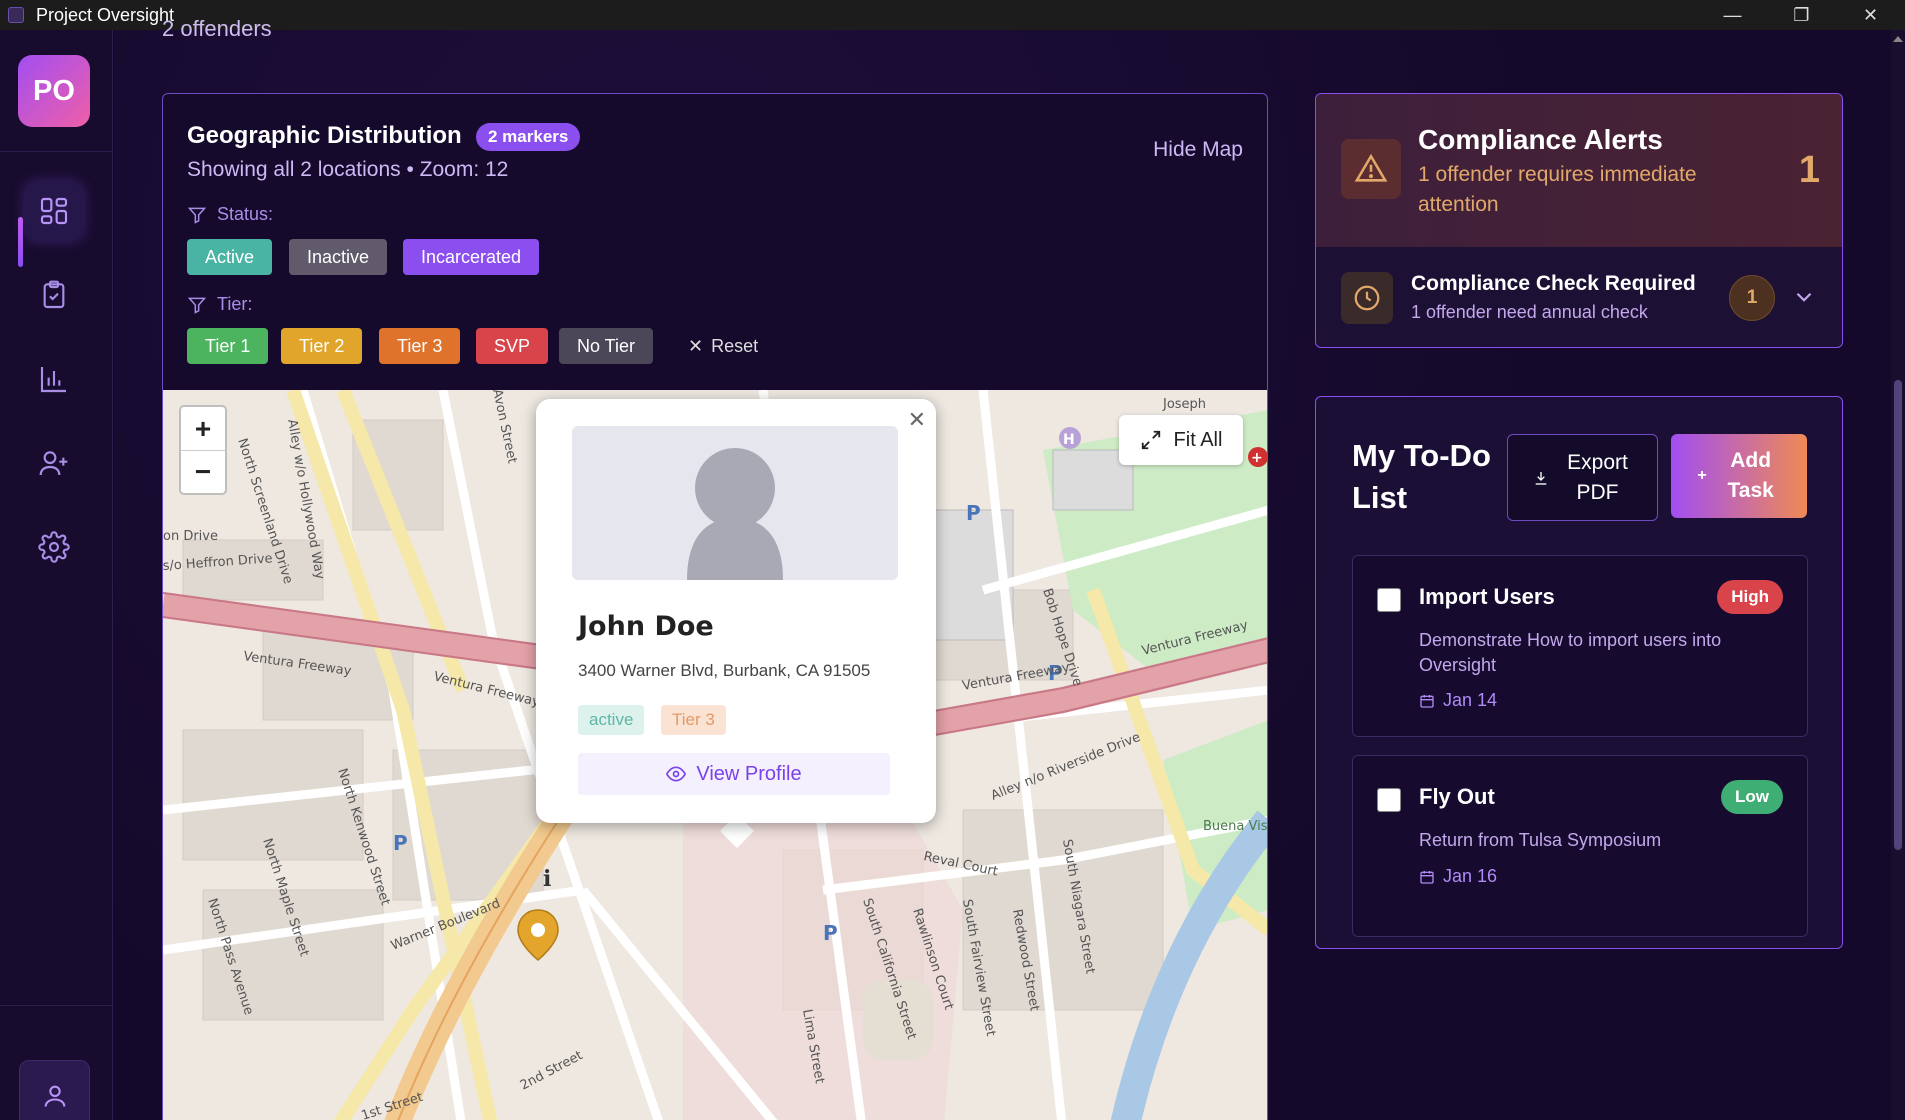 This screenshot has width=1905, height=1120. I want to click on expand-check-button, so click(1804, 299).